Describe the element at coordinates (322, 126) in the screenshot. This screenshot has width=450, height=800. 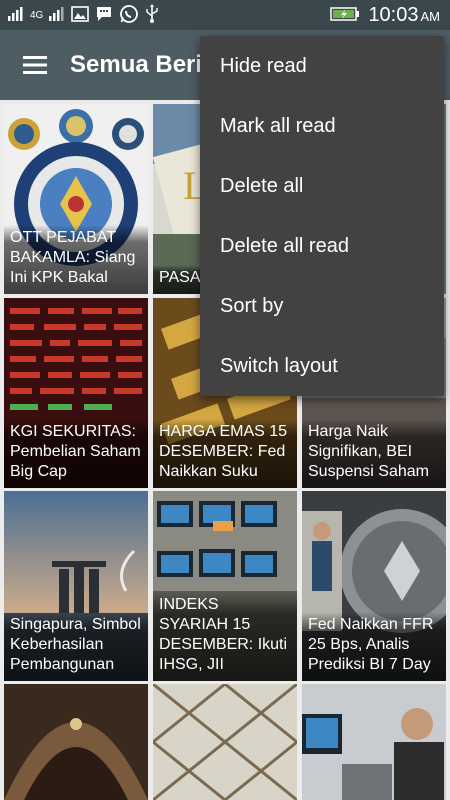
I see `menu-item-mark-all-read: Mark all read` at that location.